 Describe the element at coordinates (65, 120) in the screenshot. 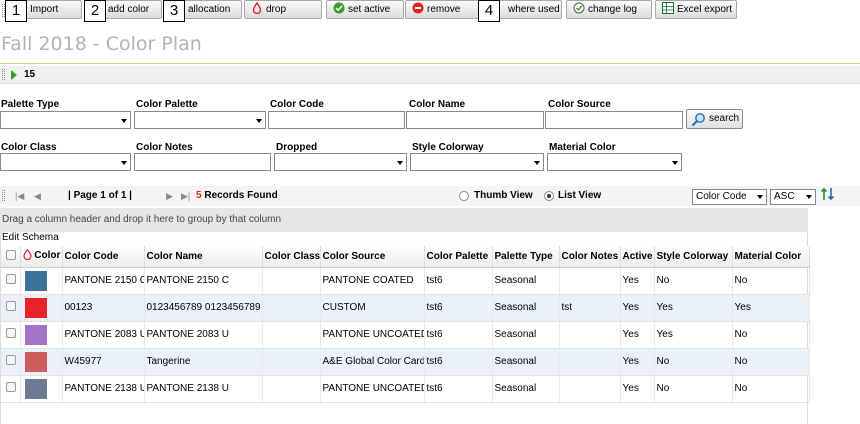

I see `palette-type-select` at that location.